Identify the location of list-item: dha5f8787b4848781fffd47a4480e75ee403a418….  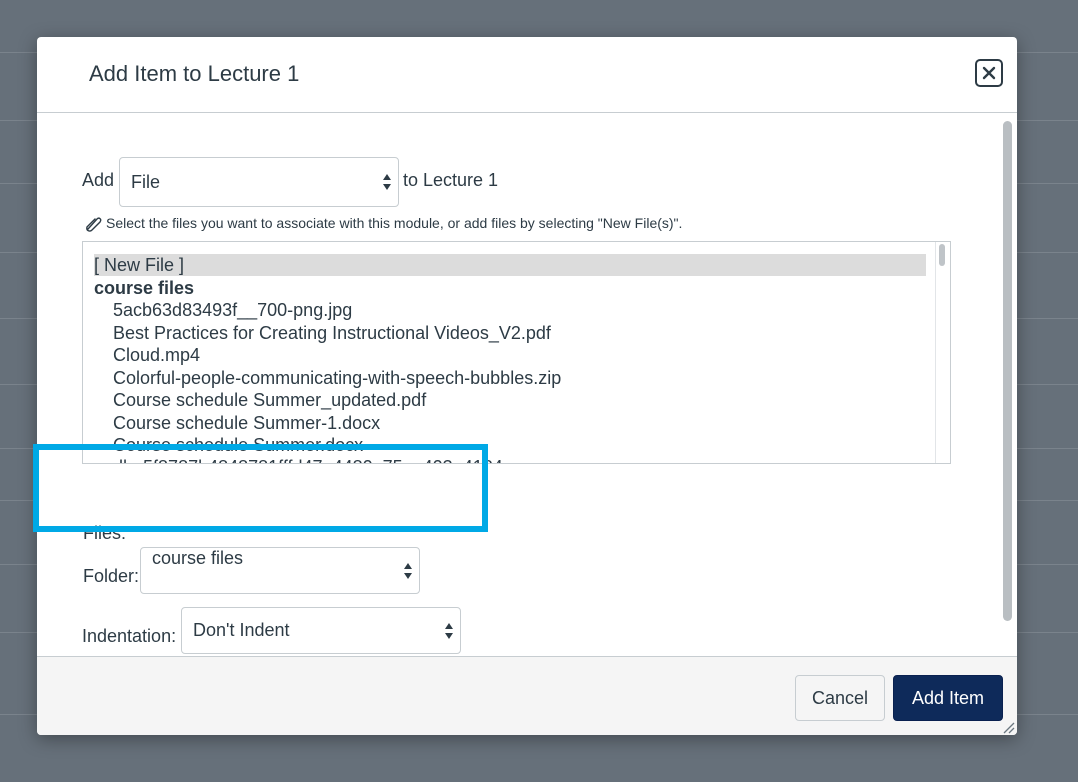
(510, 459).